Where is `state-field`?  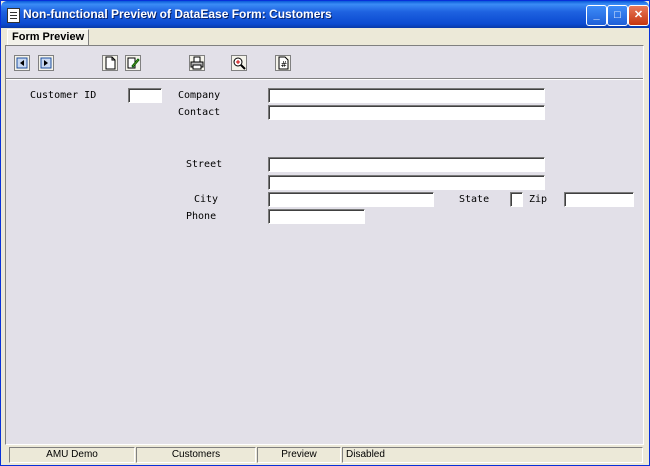 state-field is located at coordinates (516, 199).